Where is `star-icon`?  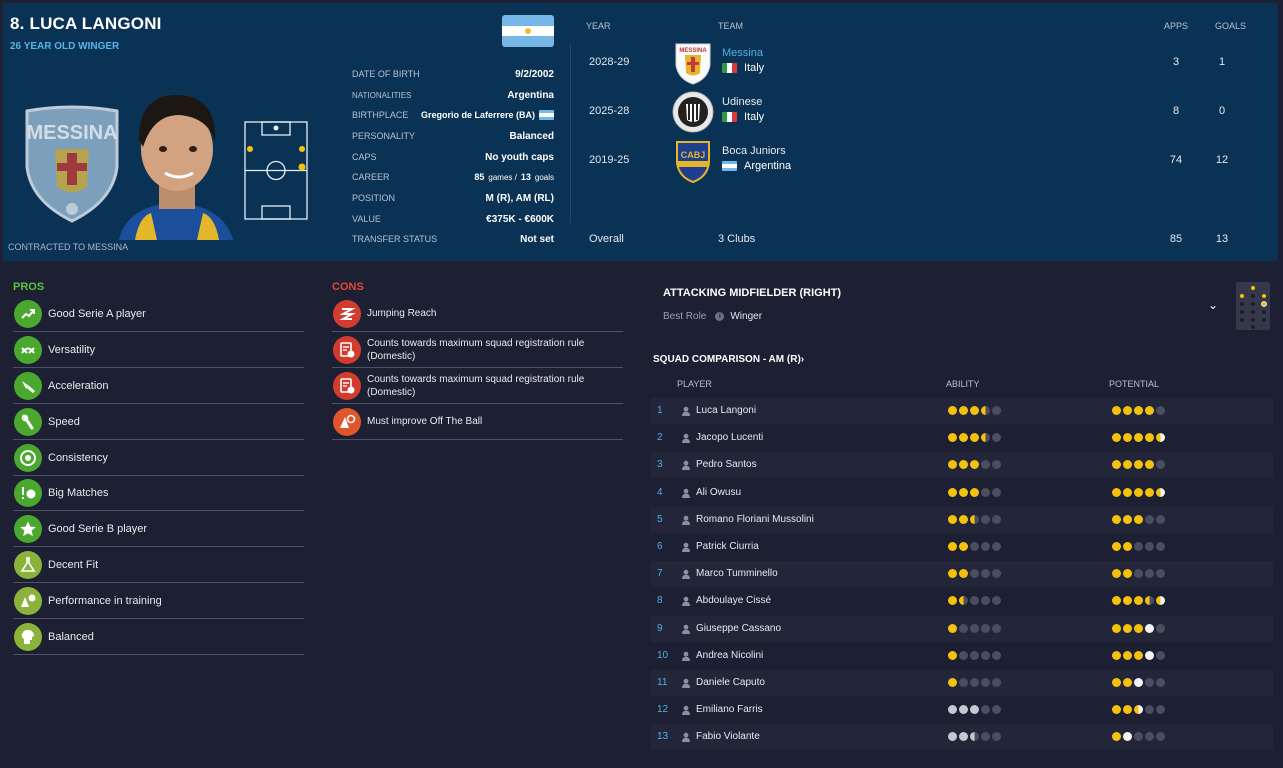
star-icon is located at coordinates (28, 528).